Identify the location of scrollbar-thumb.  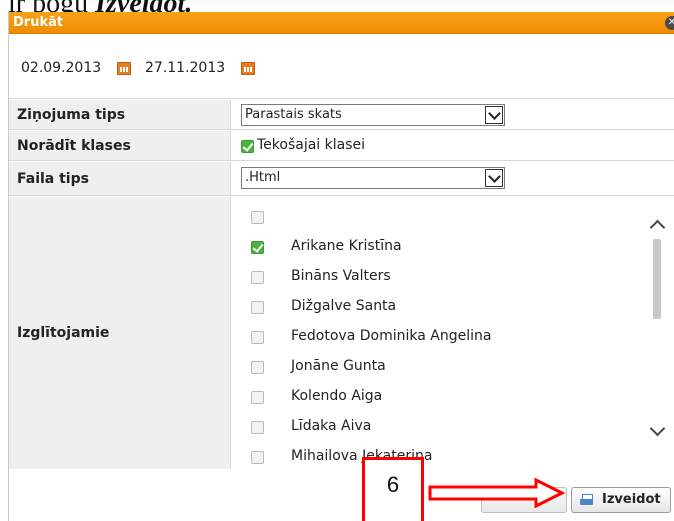
(657, 279).